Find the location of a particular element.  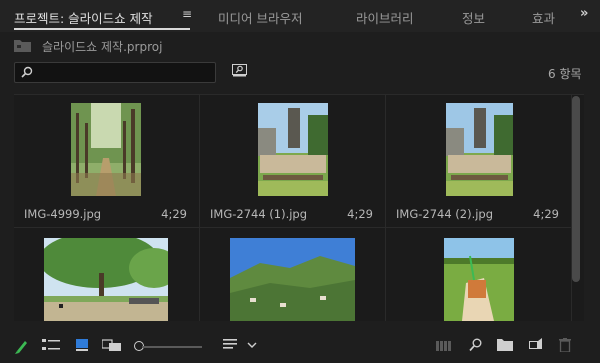

clip-item: IMG-2744 (2).jpg 4;29 is located at coordinates (479, 161).